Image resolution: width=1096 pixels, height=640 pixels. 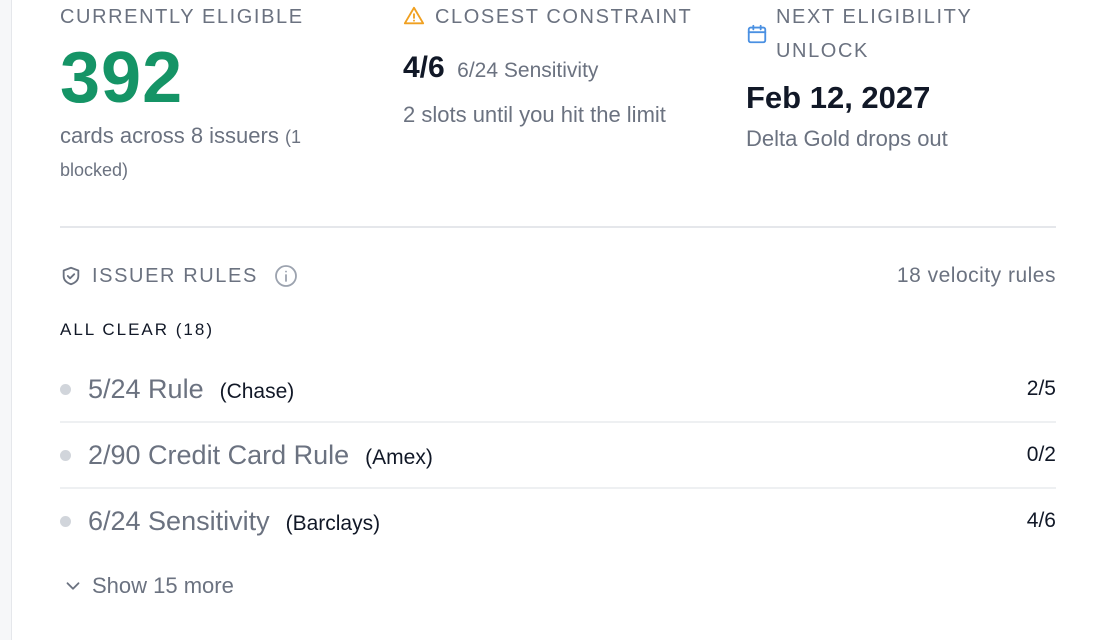 I want to click on rule-name-line: 6/24 Sensitivity (Barclays), so click(x=234, y=522).